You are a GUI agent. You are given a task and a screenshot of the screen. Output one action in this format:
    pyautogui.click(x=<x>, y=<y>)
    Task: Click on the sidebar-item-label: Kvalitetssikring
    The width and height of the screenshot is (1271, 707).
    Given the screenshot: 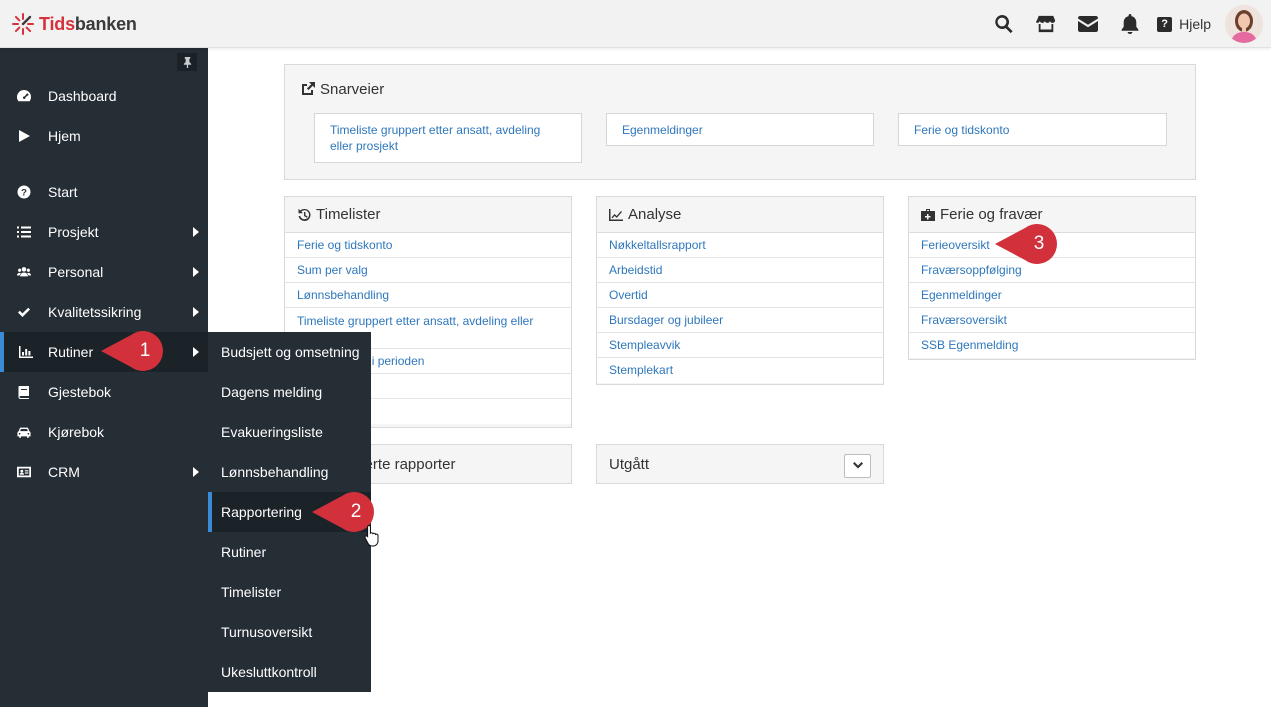 What is the action you would take?
    pyautogui.click(x=95, y=312)
    